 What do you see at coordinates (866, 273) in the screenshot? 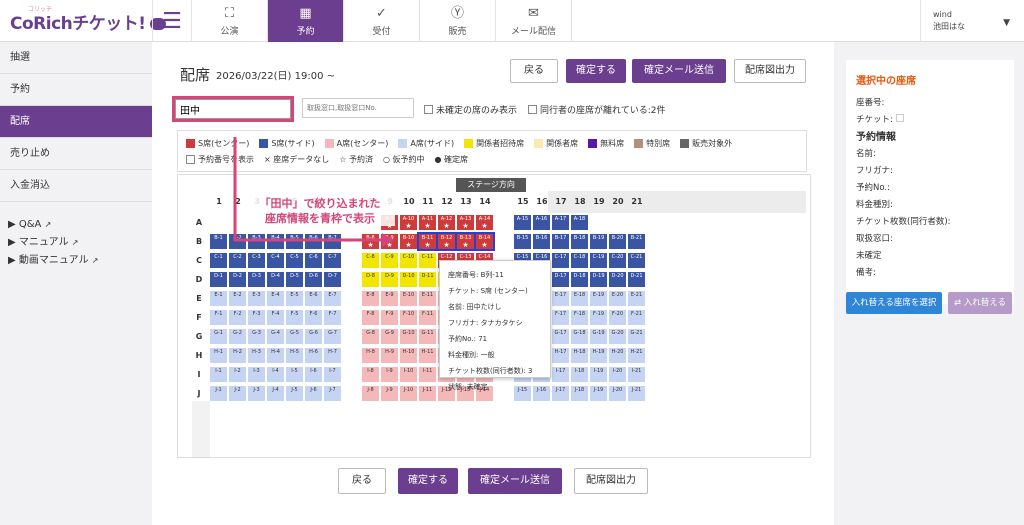
I see `panel-field: 備考:` at bounding box center [866, 273].